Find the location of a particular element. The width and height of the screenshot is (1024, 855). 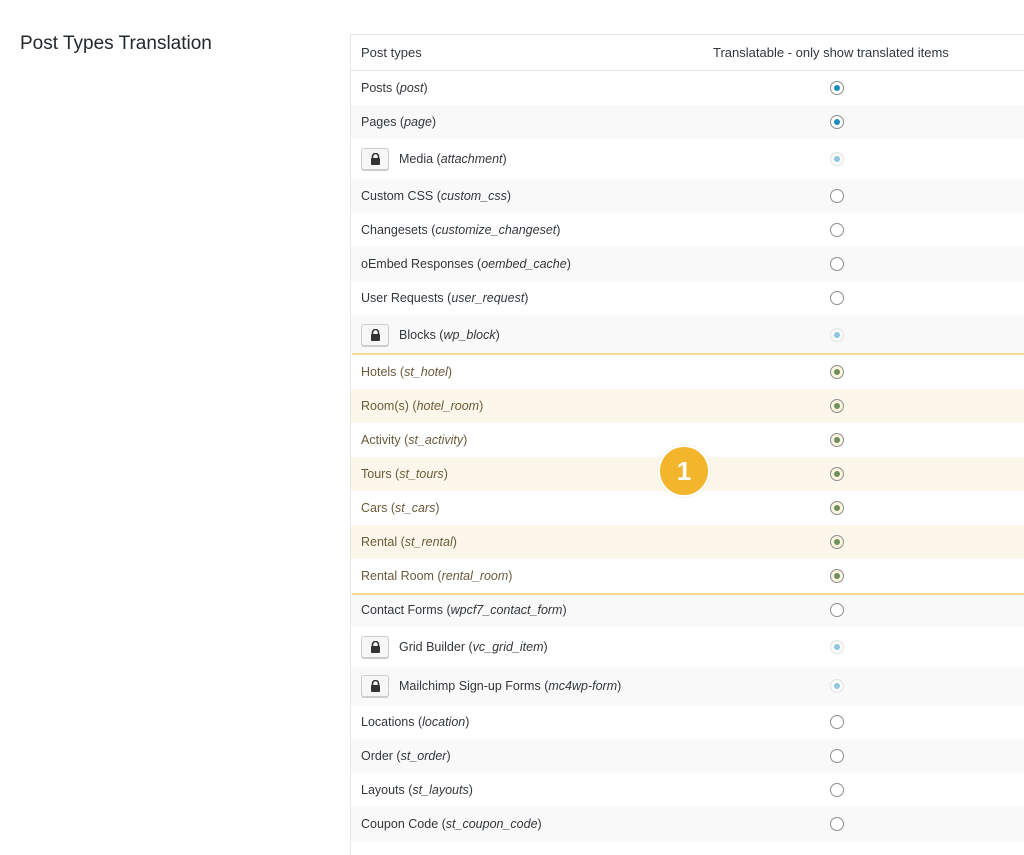

post-type-name: Coupon Code is located at coordinates (400, 824).